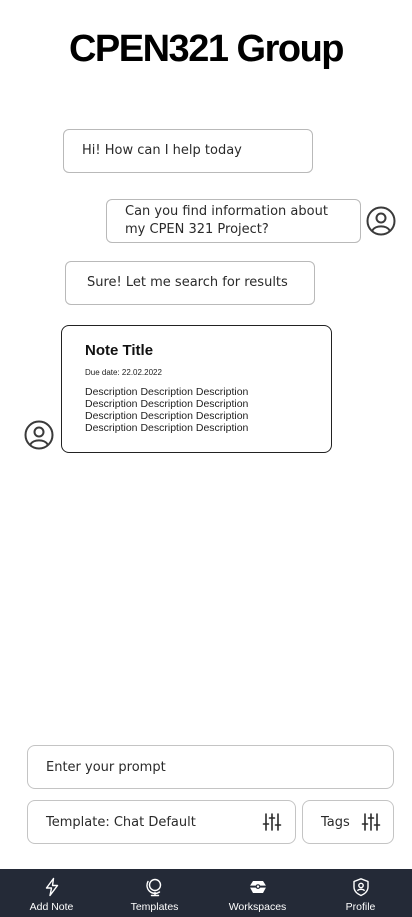  I want to click on tags-select-label: Tags, so click(335, 822).